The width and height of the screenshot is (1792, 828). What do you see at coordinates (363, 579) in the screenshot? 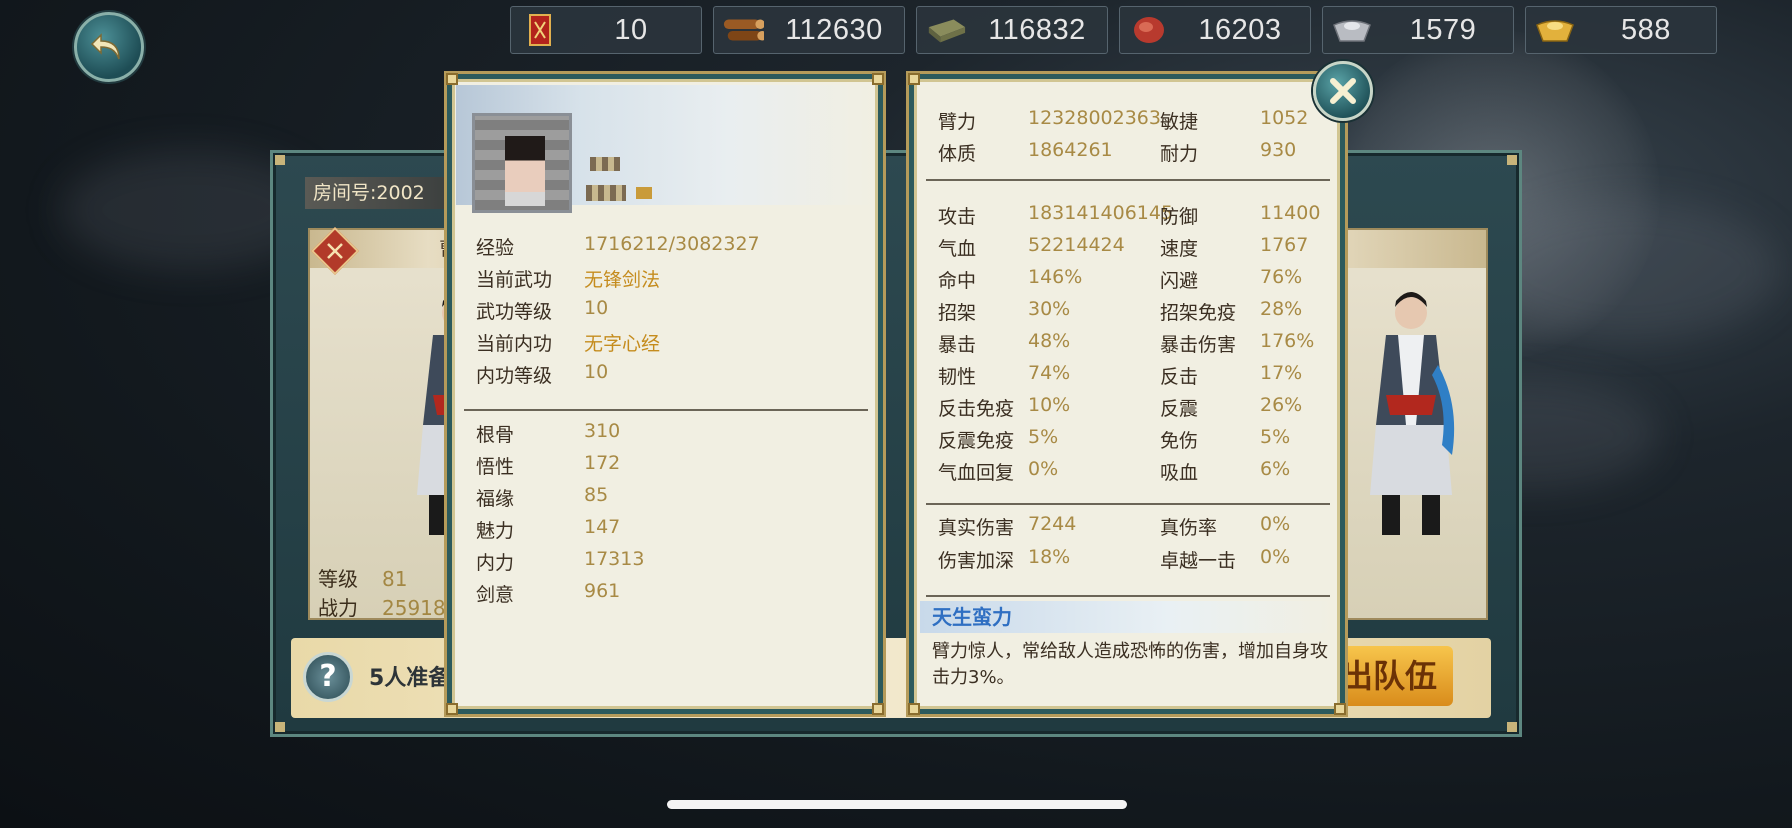
I see `member-level: 等级 81` at bounding box center [363, 579].